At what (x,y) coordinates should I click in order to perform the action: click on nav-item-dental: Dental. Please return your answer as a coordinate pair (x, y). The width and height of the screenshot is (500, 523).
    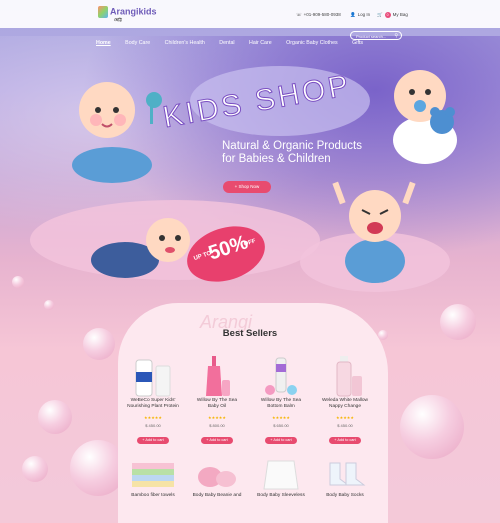
    Looking at the image, I should click on (226, 43).